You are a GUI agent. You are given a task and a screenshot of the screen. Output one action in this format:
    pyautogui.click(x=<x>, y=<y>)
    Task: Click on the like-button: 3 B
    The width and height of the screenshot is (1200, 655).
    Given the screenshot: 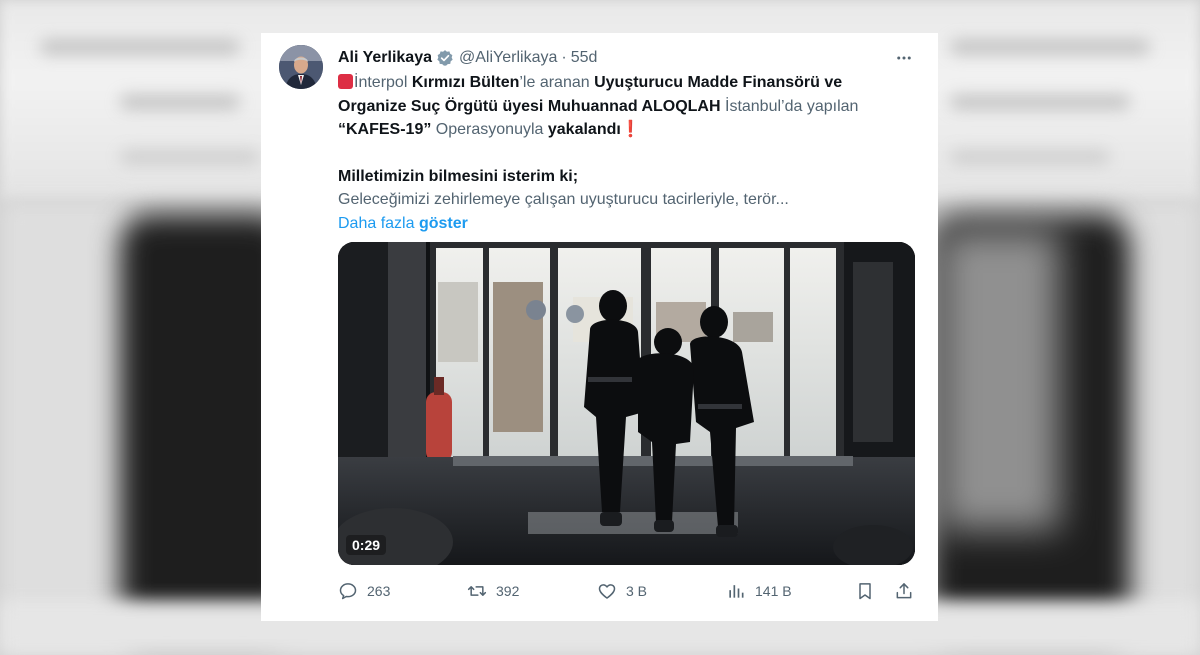 What is the action you would take?
    pyautogui.click(x=622, y=591)
    